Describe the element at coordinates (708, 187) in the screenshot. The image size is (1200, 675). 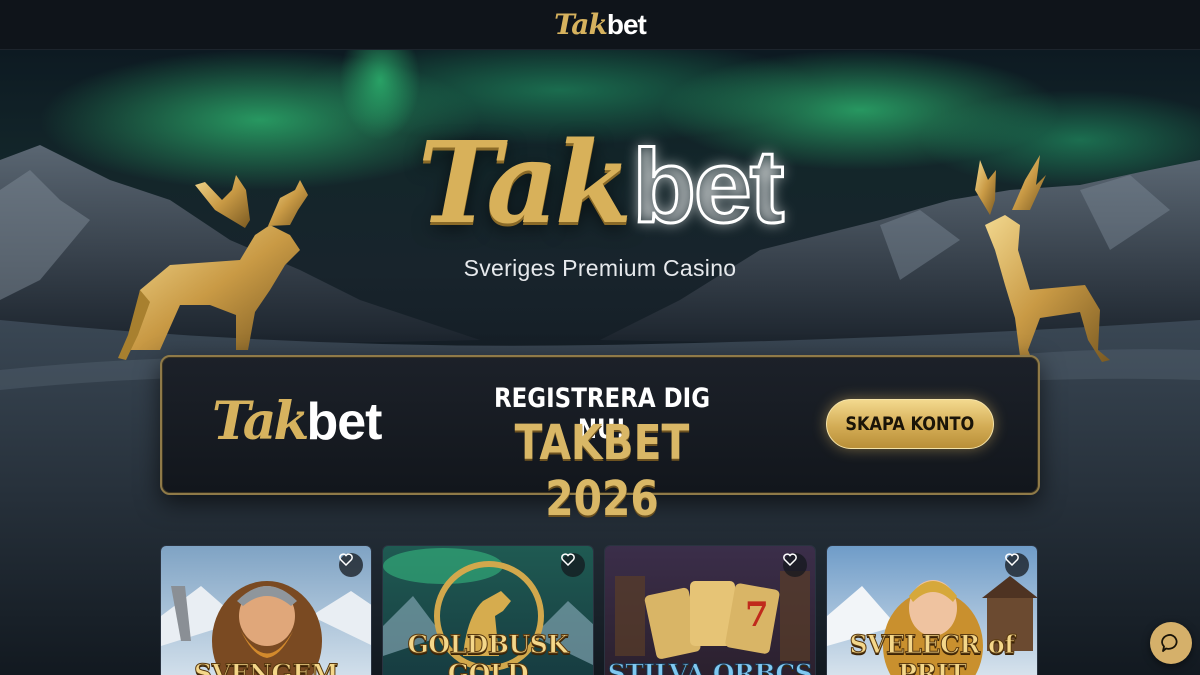
I see `hero-logo-bet: bet` at that location.